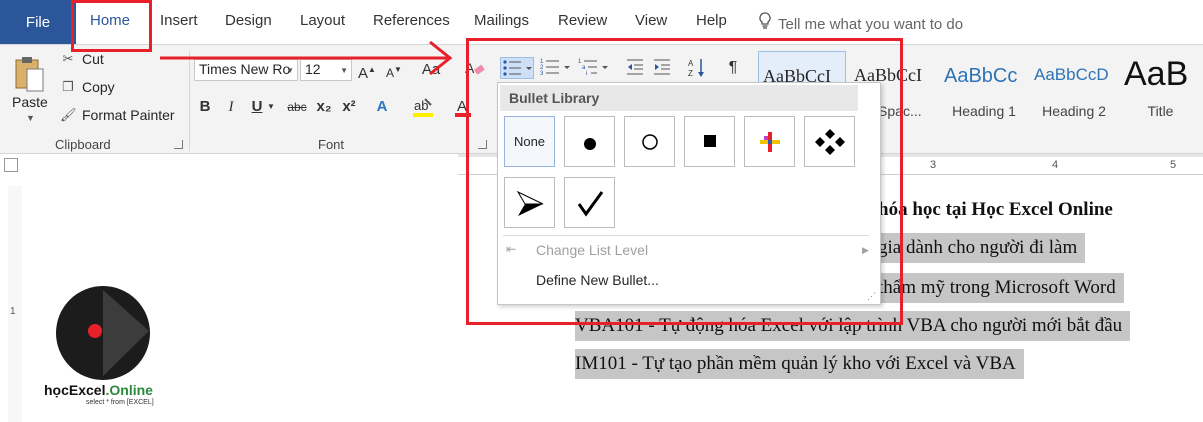  I want to click on tab-design: Design, so click(248, 20).